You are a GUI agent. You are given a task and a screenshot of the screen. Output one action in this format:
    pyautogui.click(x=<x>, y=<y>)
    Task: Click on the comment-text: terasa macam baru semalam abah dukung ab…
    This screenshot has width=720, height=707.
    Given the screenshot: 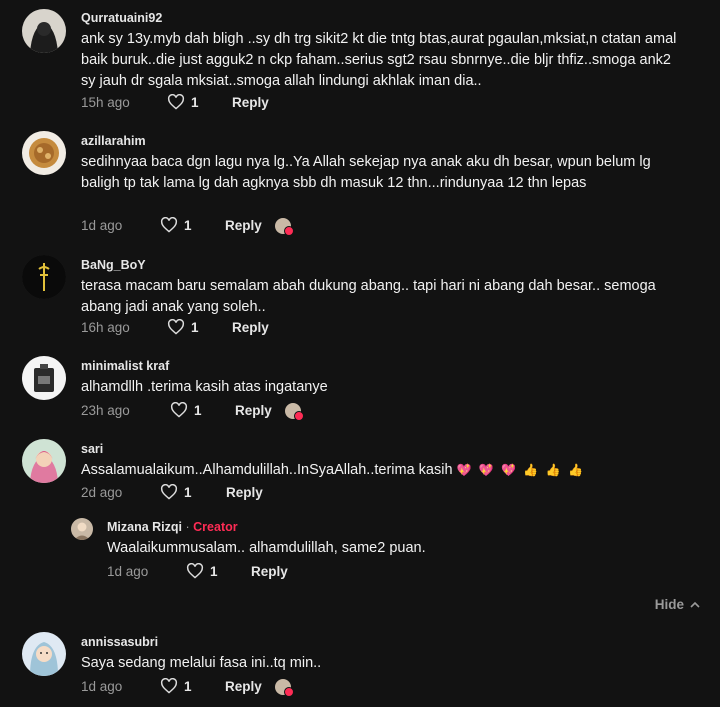 What is the action you would take?
    pyautogui.click(x=368, y=296)
    